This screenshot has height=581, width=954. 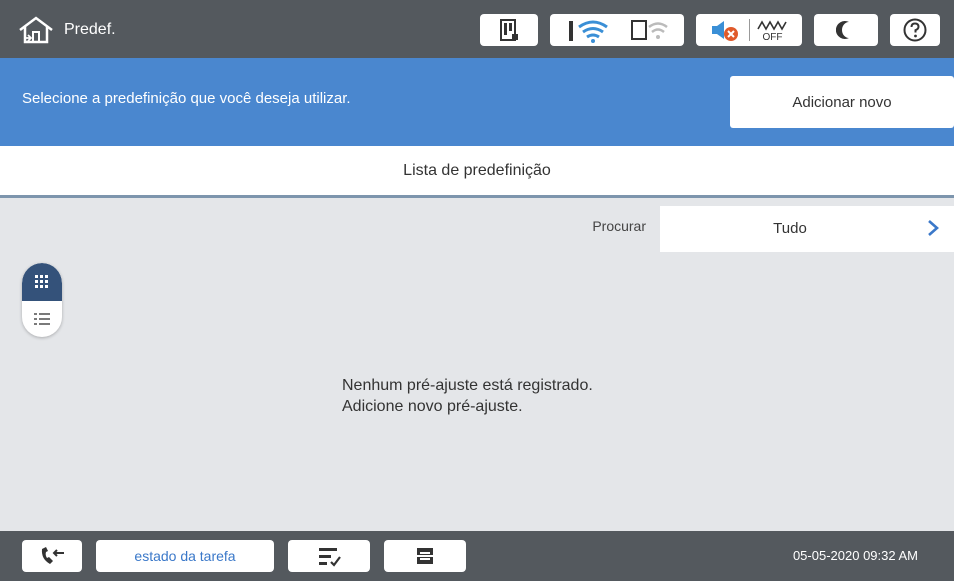 What do you see at coordinates (467, 385) in the screenshot?
I see `empty-message-line-1: Nenhum pré-ajuste está registrado.` at bounding box center [467, 385].